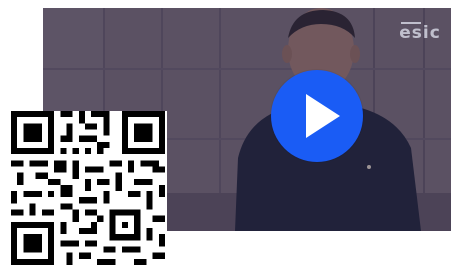 The width and height of the screenshot is (454, 270). I want to click on brand-logo: esic, so click(420, 33).